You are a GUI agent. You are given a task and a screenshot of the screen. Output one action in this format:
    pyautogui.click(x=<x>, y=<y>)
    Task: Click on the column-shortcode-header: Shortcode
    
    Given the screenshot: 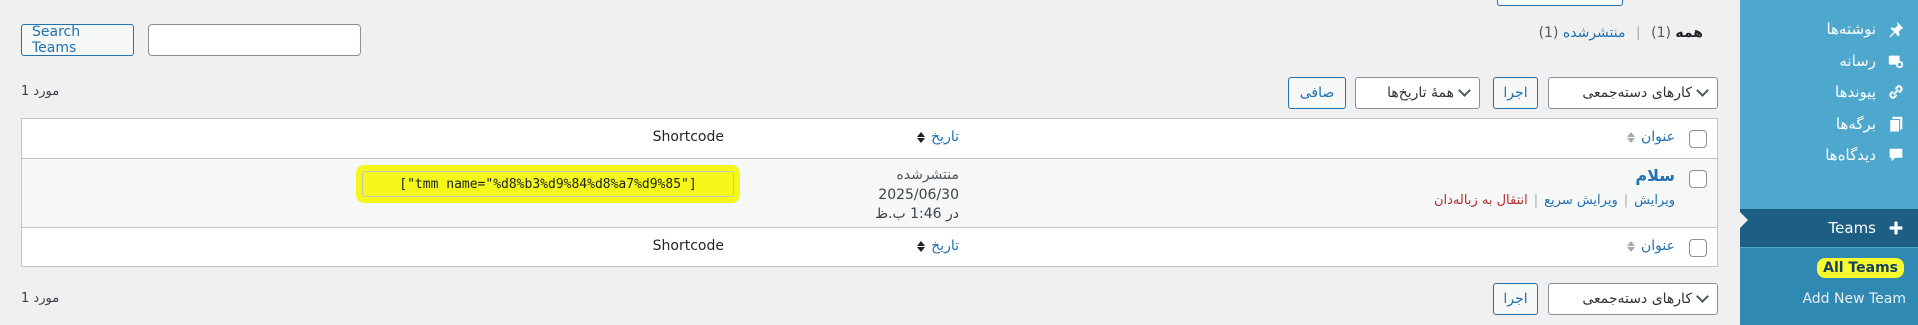 What is the action you would take?
    pyautogui.click(x=688, y=137)
    